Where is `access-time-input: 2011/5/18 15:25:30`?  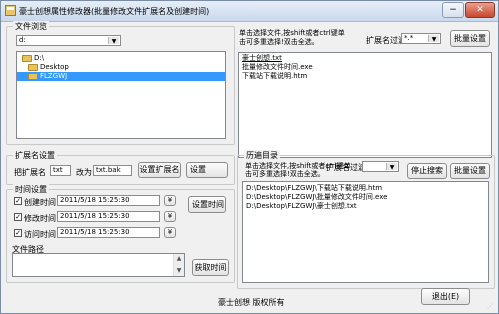 access-time-input: 2011/5/18 15:25:30 is located at coordinates (108, 232).